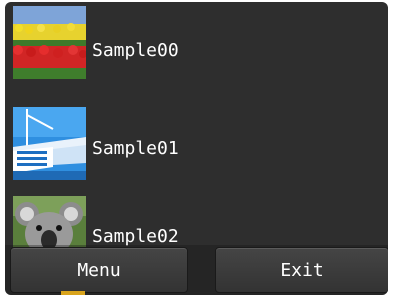  I want to click on tulip-field-photo, so click(49, 42).